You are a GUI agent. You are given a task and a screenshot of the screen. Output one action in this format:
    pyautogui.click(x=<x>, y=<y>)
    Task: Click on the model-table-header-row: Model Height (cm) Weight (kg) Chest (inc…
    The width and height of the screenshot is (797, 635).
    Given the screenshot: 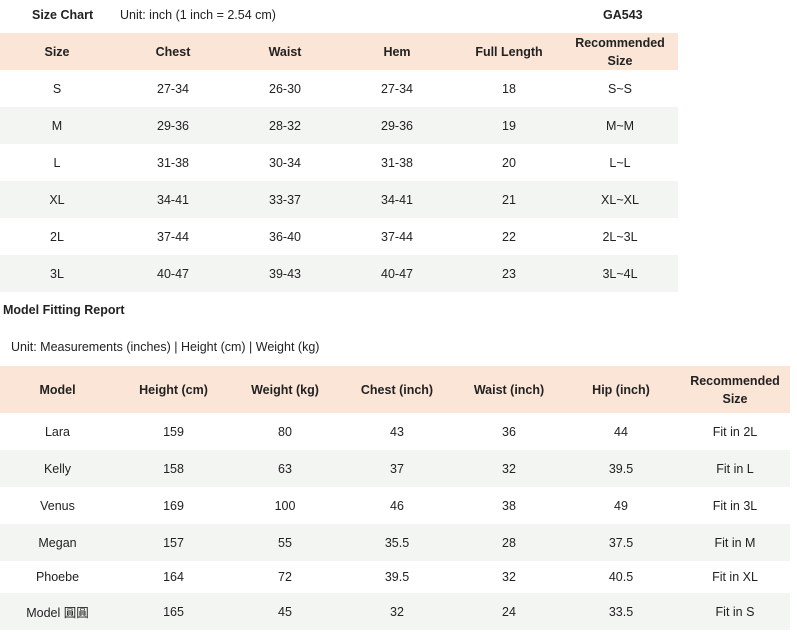 What is the action you would take?
    pyautogui.click(x=395, y=389)
    